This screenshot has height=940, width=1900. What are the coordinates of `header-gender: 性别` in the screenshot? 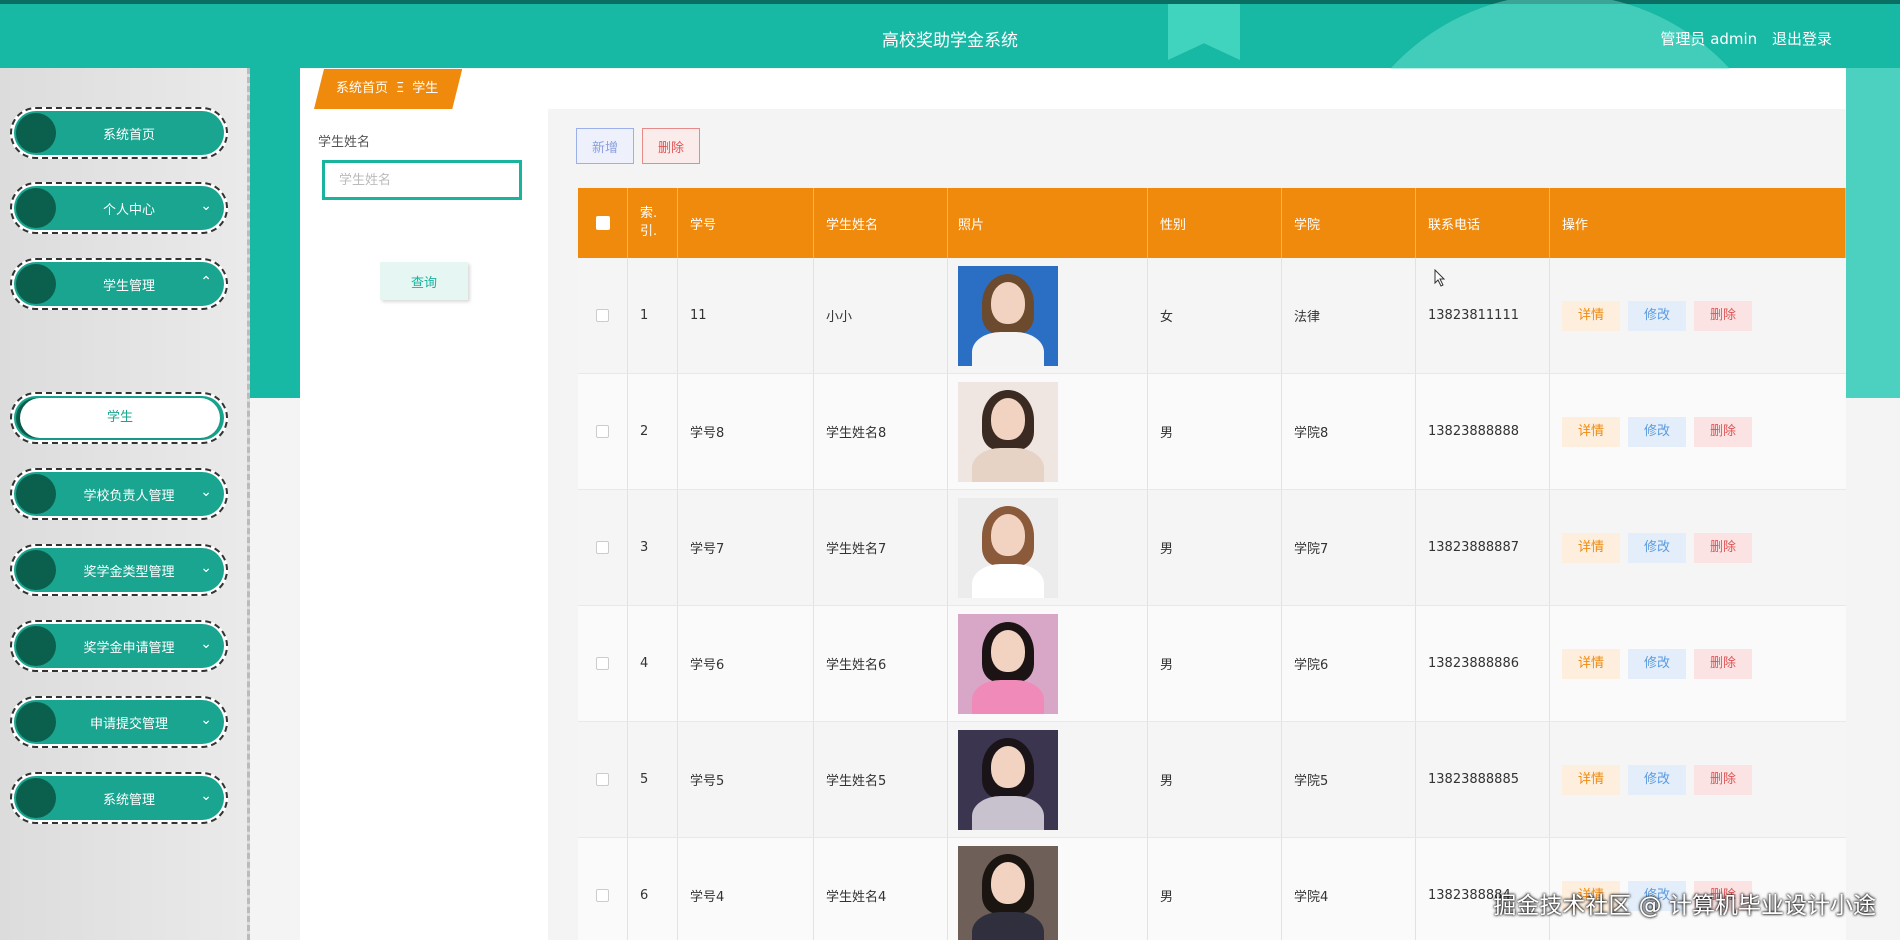 It's located at (1215, 223).